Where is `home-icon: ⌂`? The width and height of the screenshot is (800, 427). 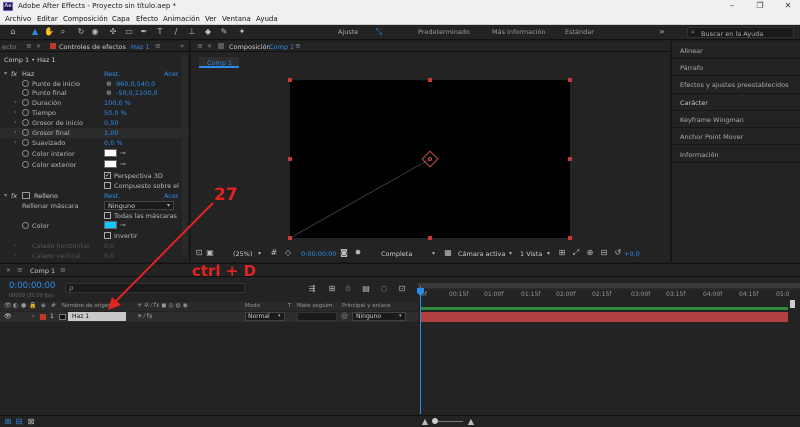 home-icon: ⌂ is located at coordinates (13, 32).